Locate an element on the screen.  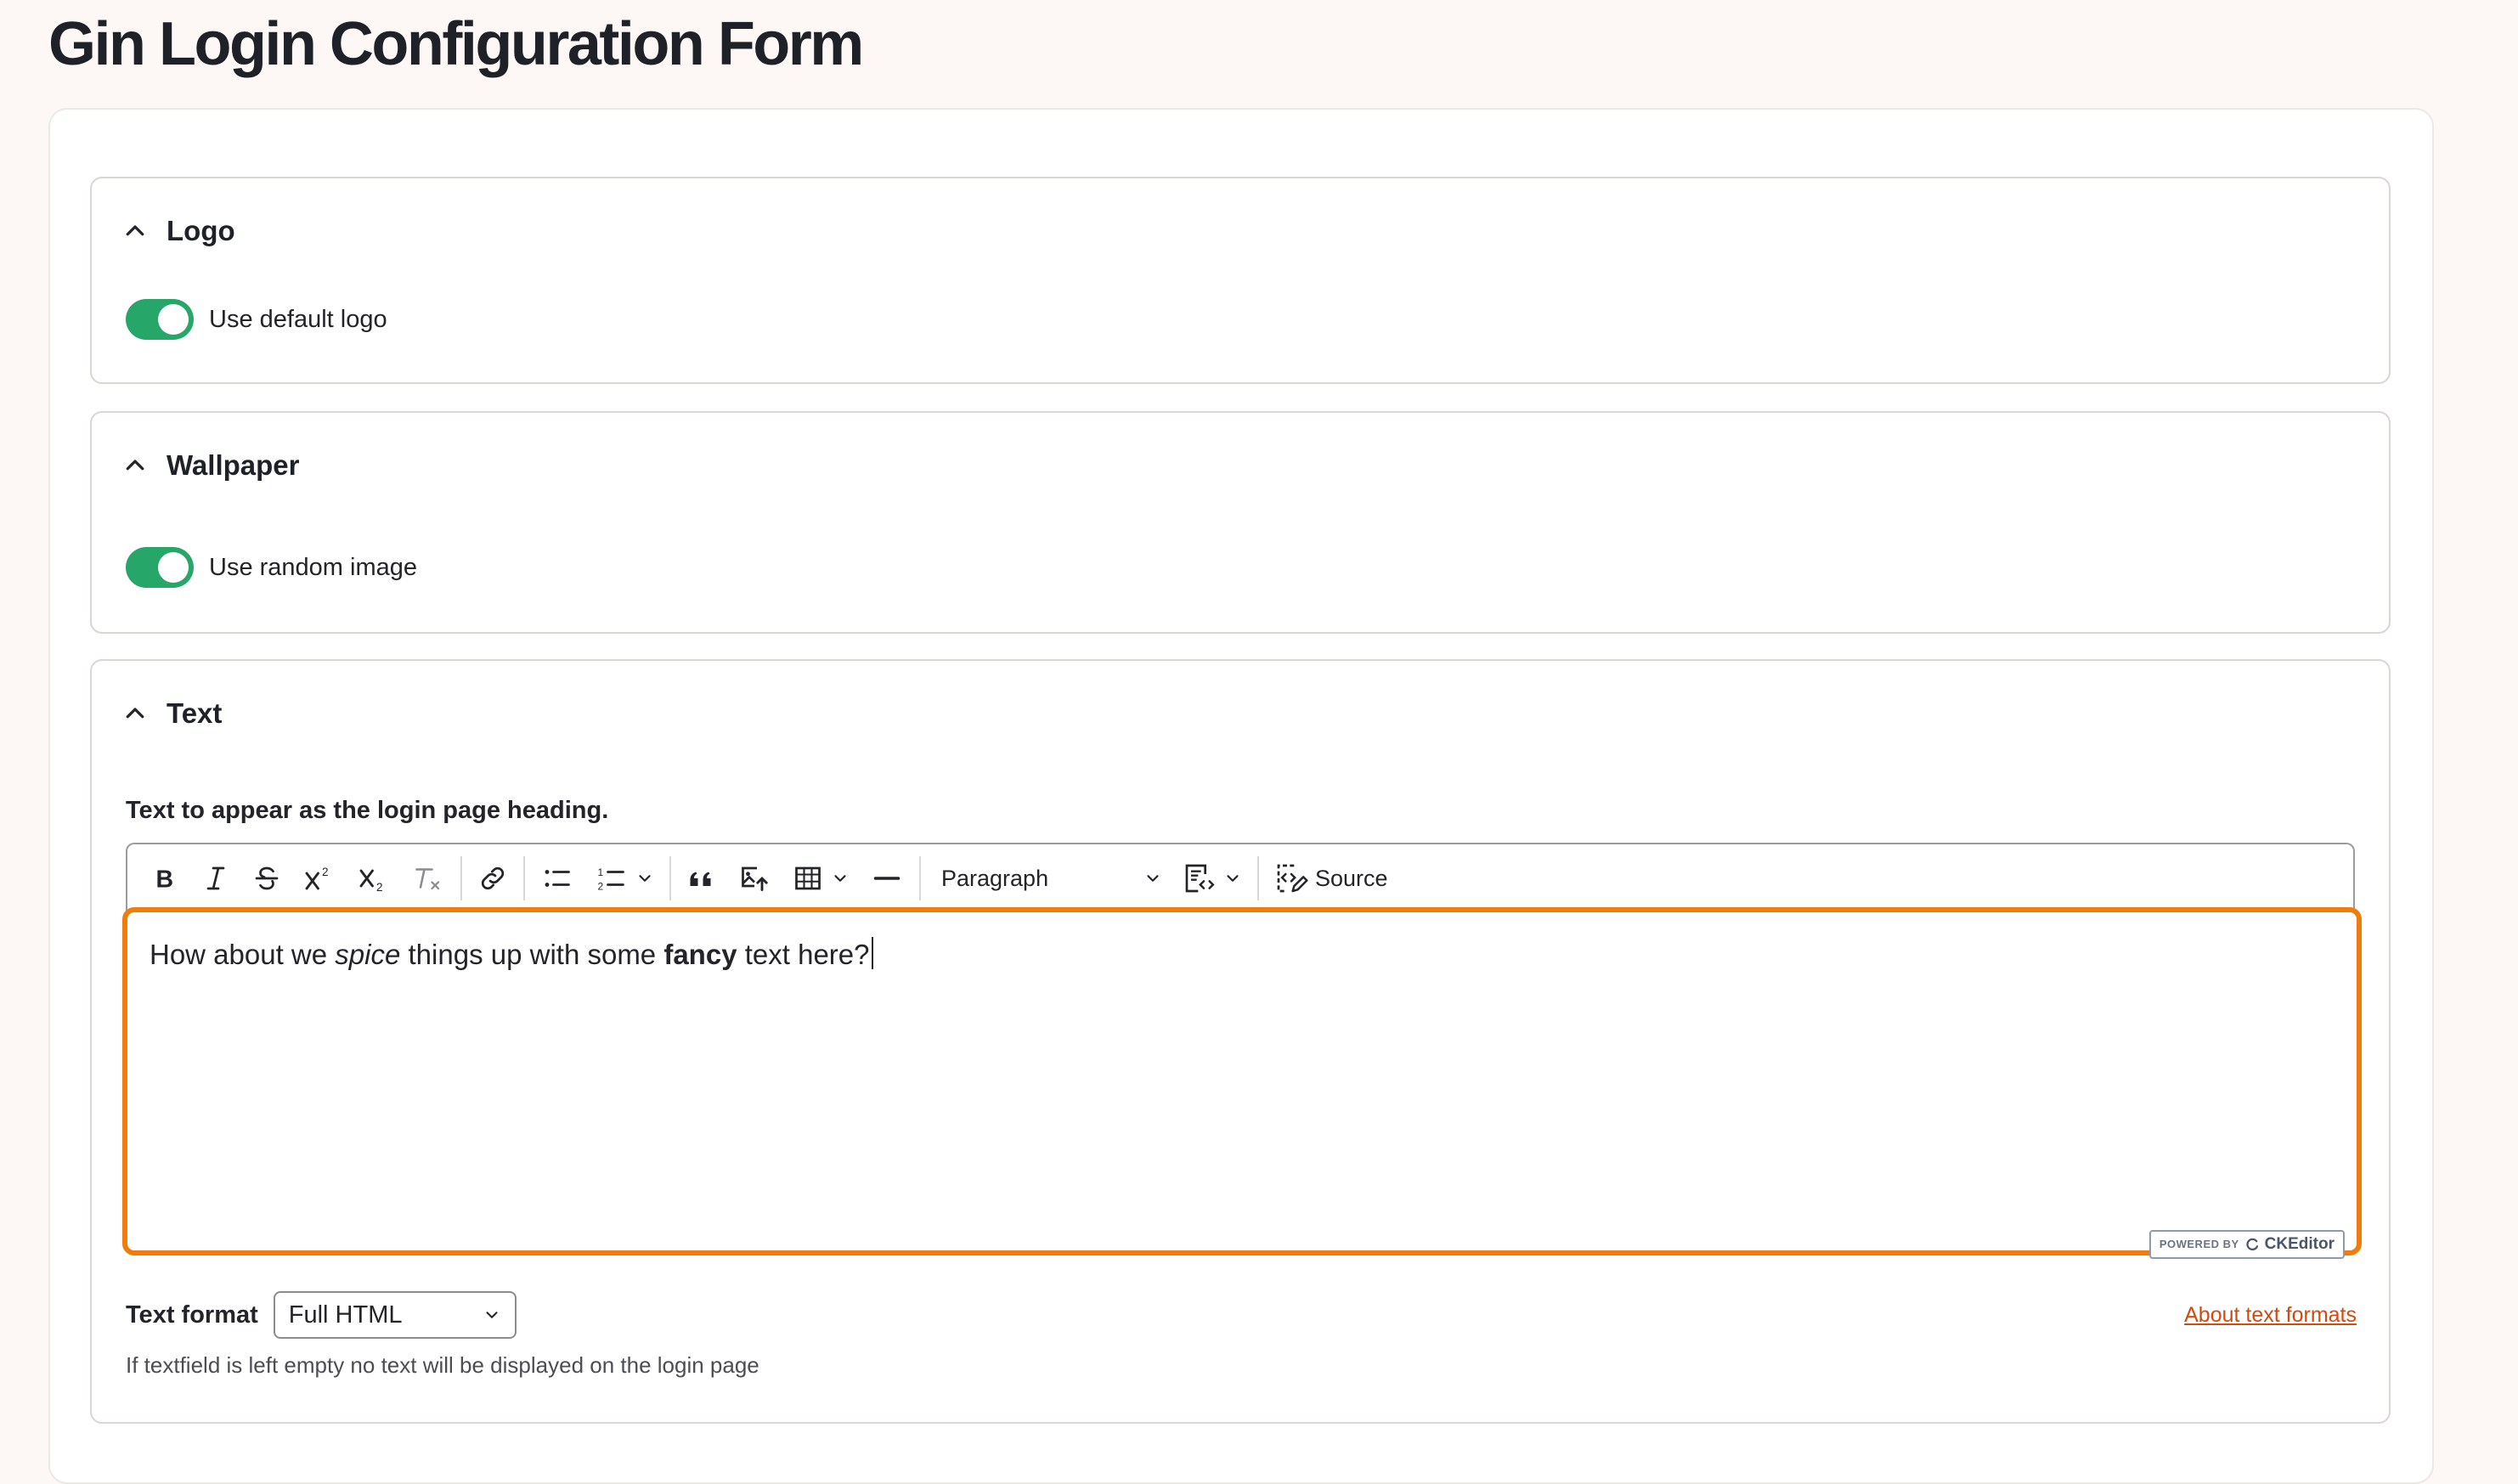
image-upload-button is located at coordinates (754, 878).